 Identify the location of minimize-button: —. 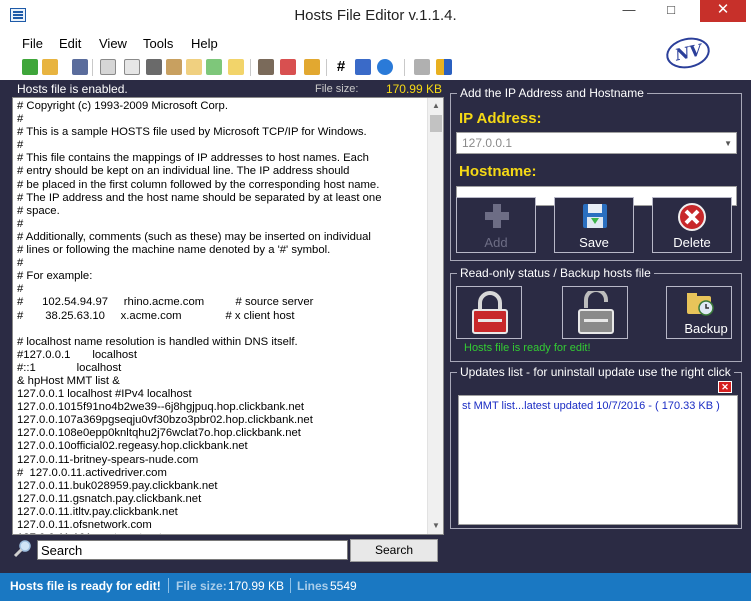
(629, 11).